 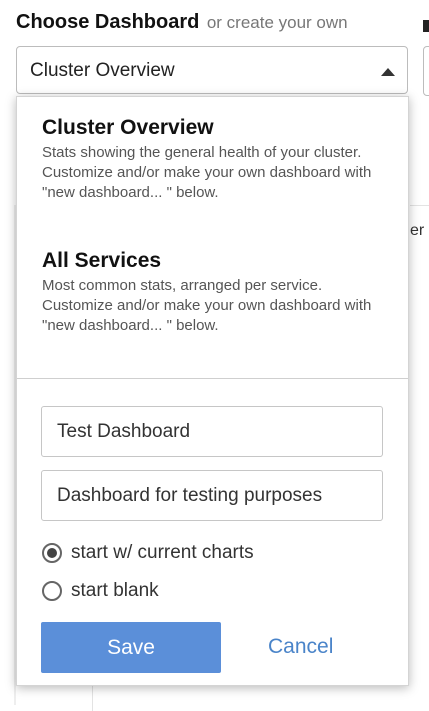 What do you see at coordinates (52, 553) in the screenshot?
I see `radio-checked-icon` at bounding box center [52, 553].